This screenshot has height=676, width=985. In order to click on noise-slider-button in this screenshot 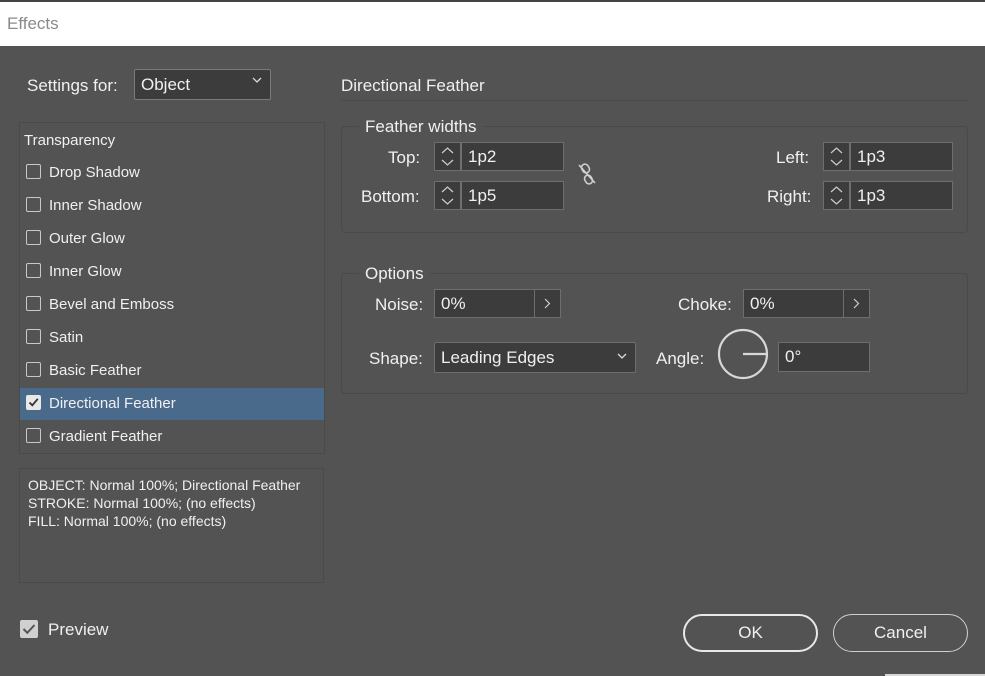, I will do `click(547, 303)`.